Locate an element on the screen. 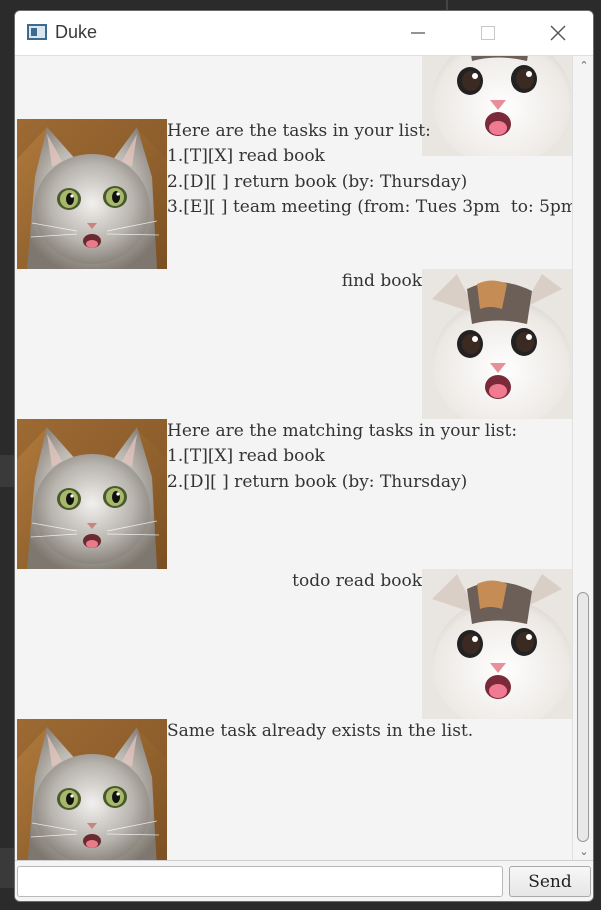 This screenshot has height=910, width=601. close-icon is located at coordinates (558, 33).